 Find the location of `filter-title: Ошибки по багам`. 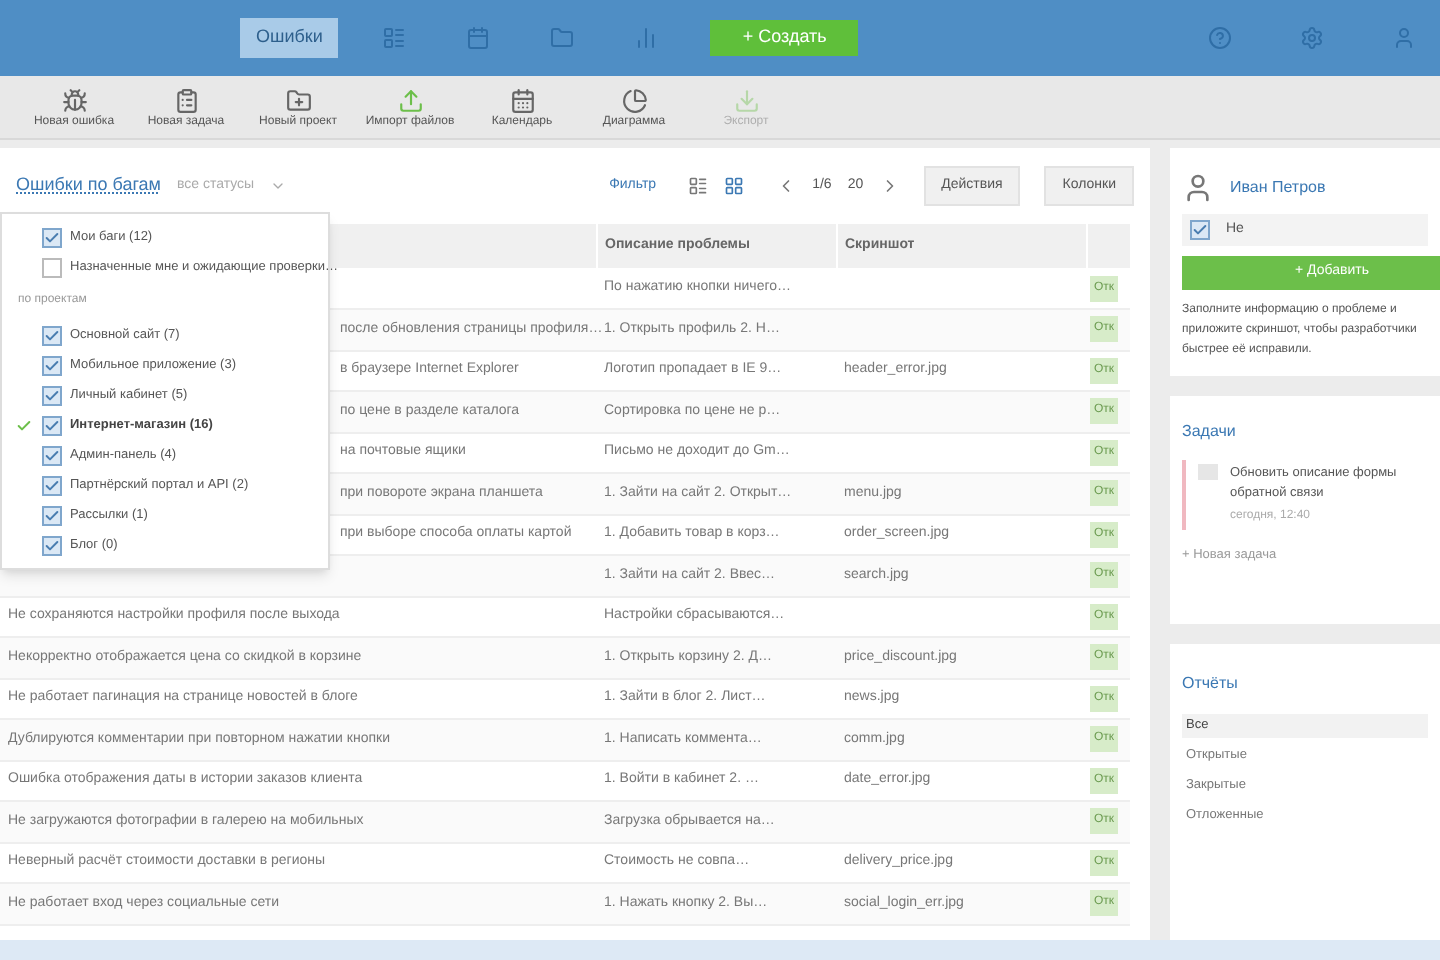

filter-title: Ошибки по багам is located at coordinates (88, 186).